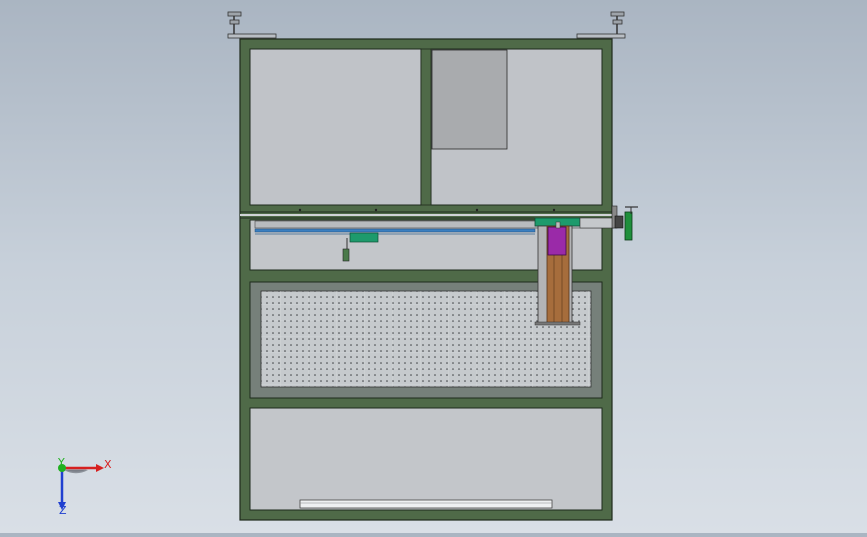 This screenshot has height=537, width=867. I want to click on z-axis-label: Z, so click(63, 510).